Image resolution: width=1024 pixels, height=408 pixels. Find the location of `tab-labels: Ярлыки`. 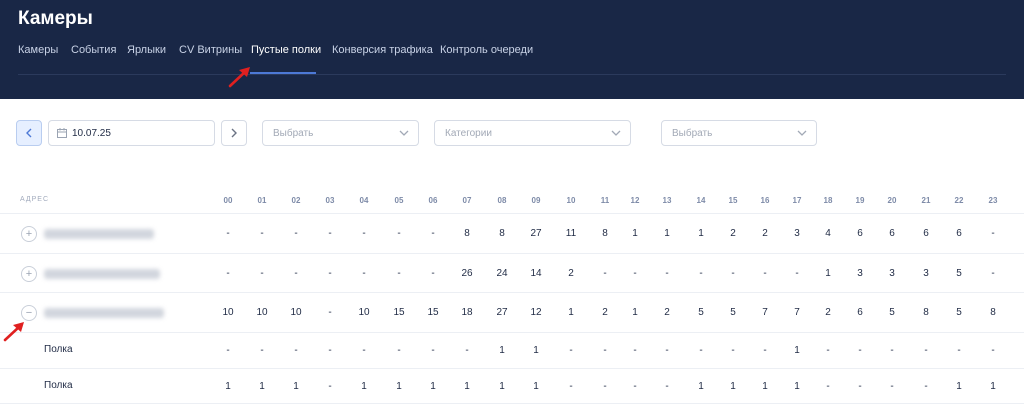

tab-labels: Ярлыки is located at coordinates (146, 50).